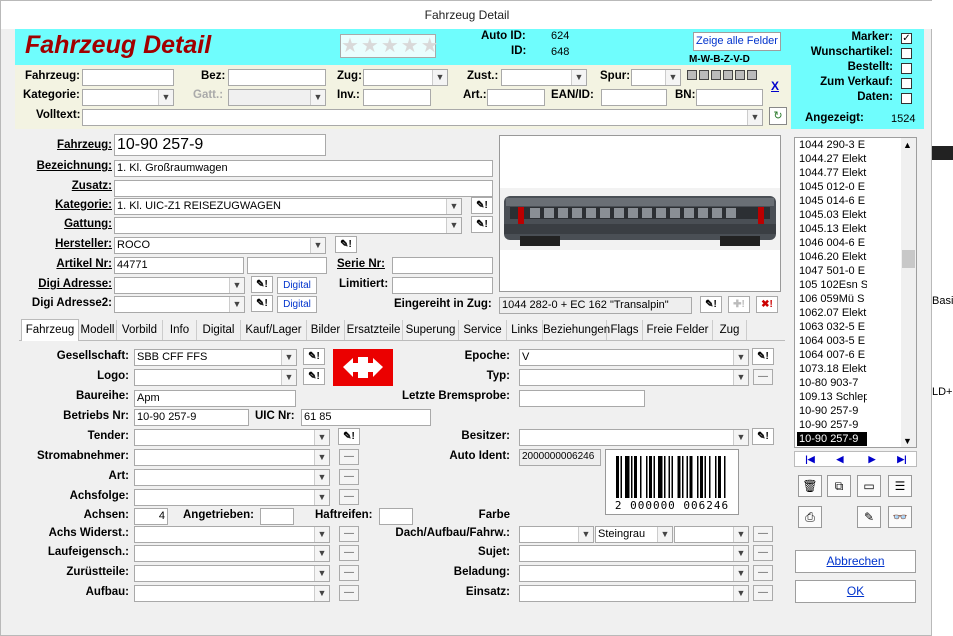  I want to click on flag-v-icon, so click(740, 75).